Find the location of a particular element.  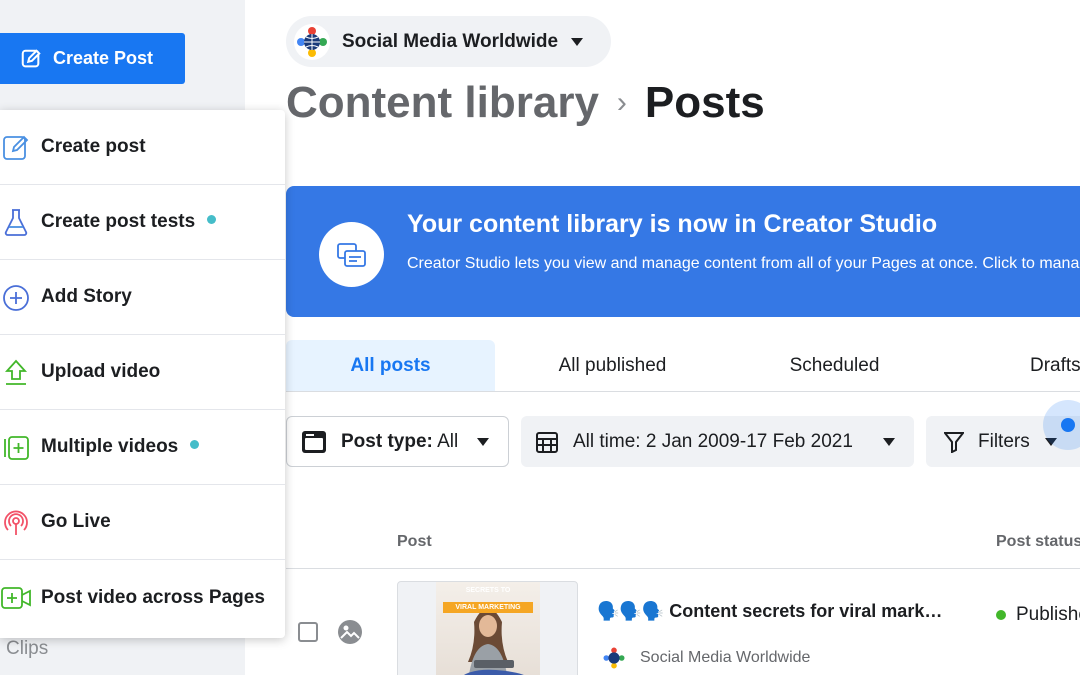

tab-scheduled: Scheduled is located at coordinates (834, 365).